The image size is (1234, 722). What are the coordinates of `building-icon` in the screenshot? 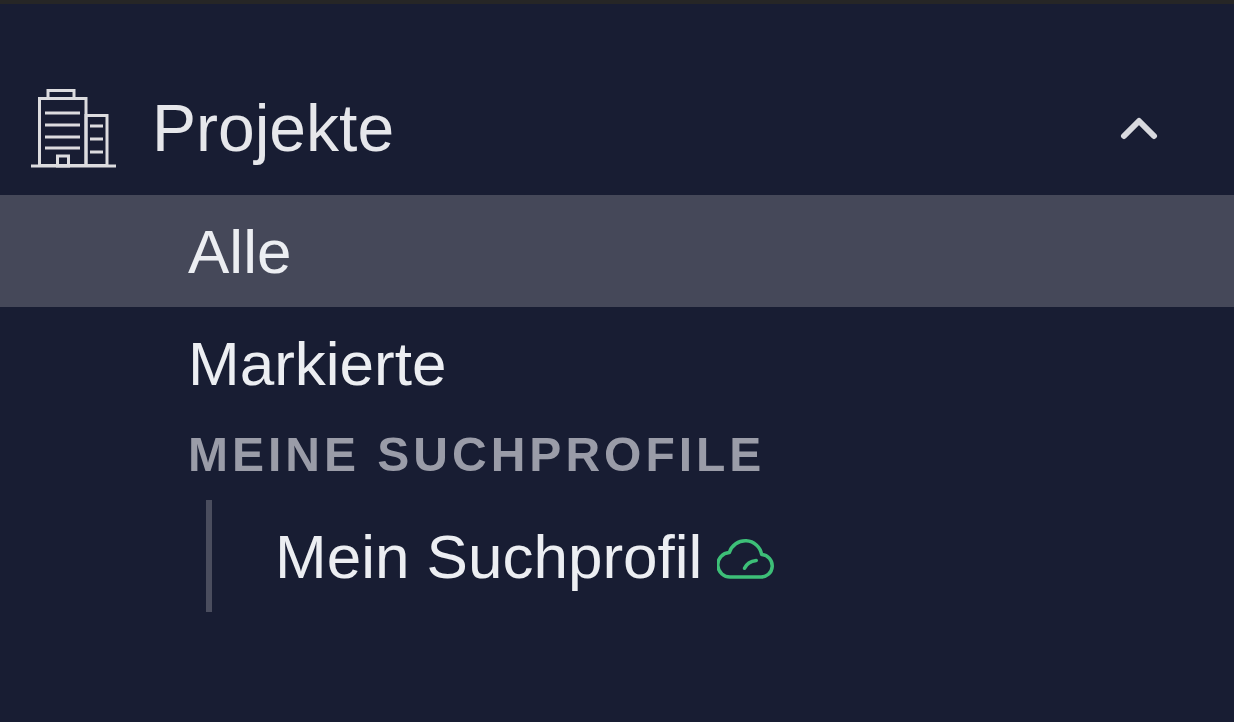 It's located at (73, 128).